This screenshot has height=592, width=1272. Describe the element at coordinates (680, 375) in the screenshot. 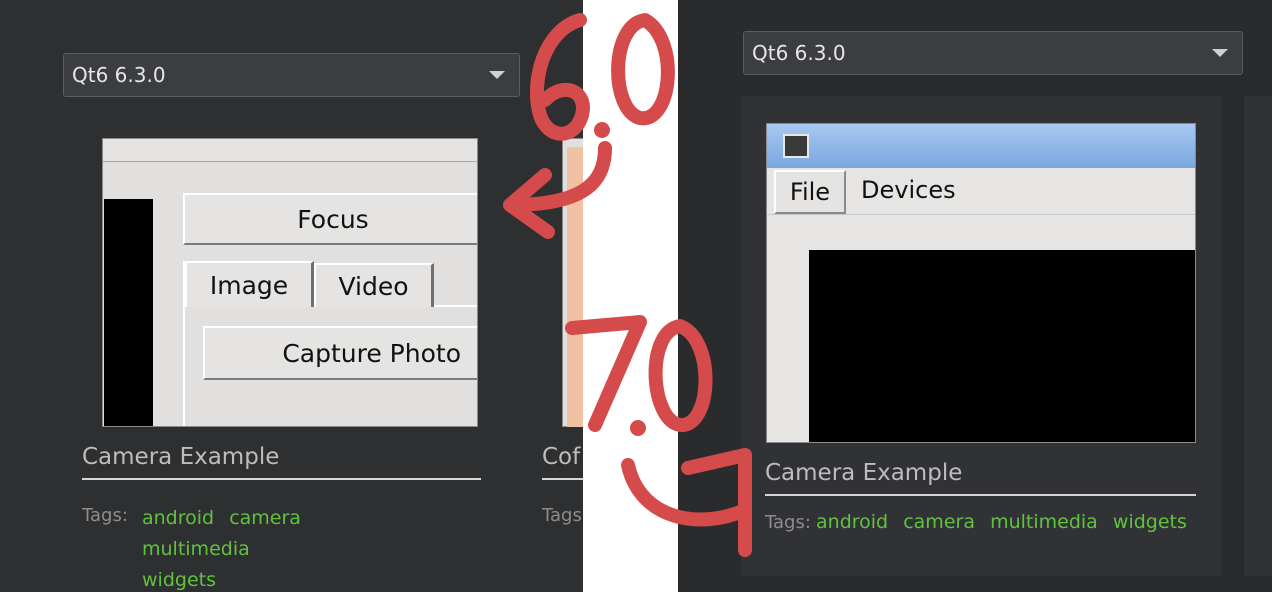

I see `annotation-digit-zero-bottom` at that location.